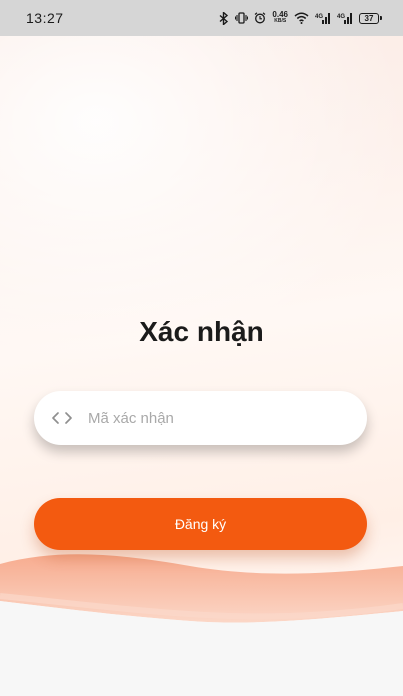 This screenshot has height=696, width=403. What do you see at coordinates (201, 331) in the screenshot?
I see `page-title: Xác nhận` at bounding box center [201, 331].